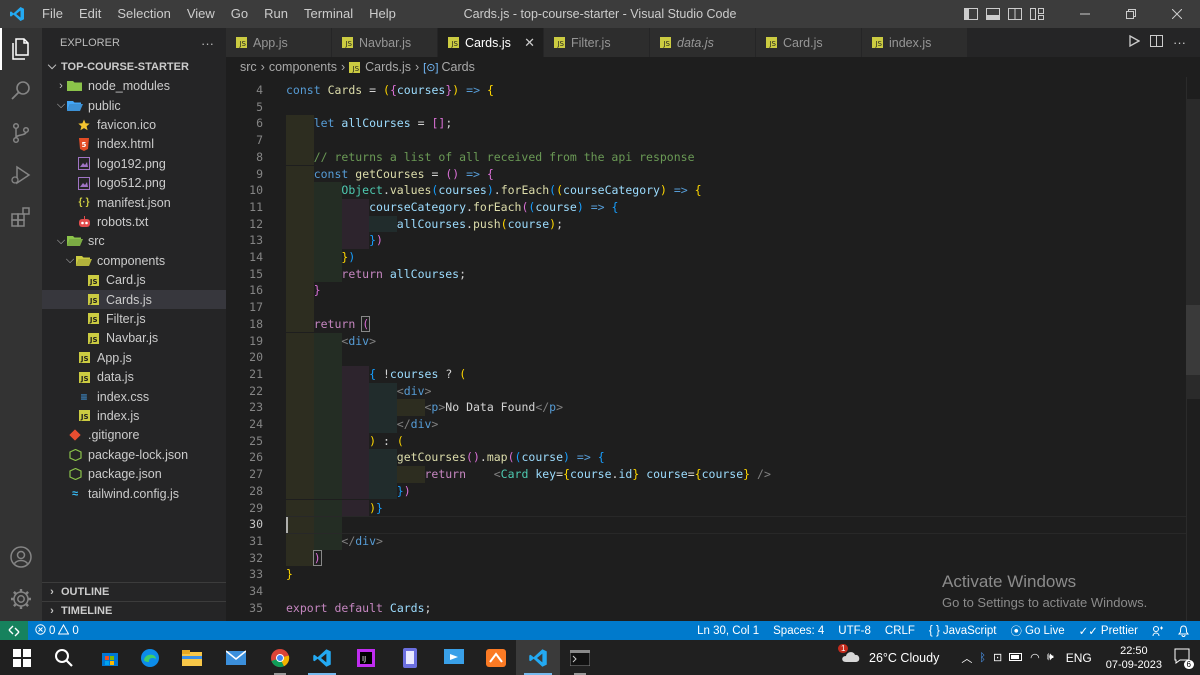 The image size is (1200, 675). Describe the element at coordinates (150, 657) in the screenshot. I see `edge-browser-icon` at that location.